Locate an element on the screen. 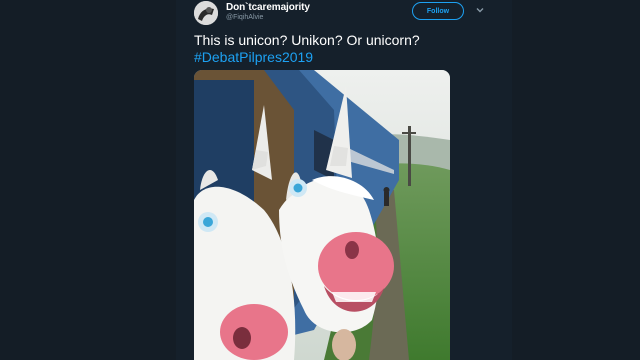  avatar is located at coordinates (206, 13).